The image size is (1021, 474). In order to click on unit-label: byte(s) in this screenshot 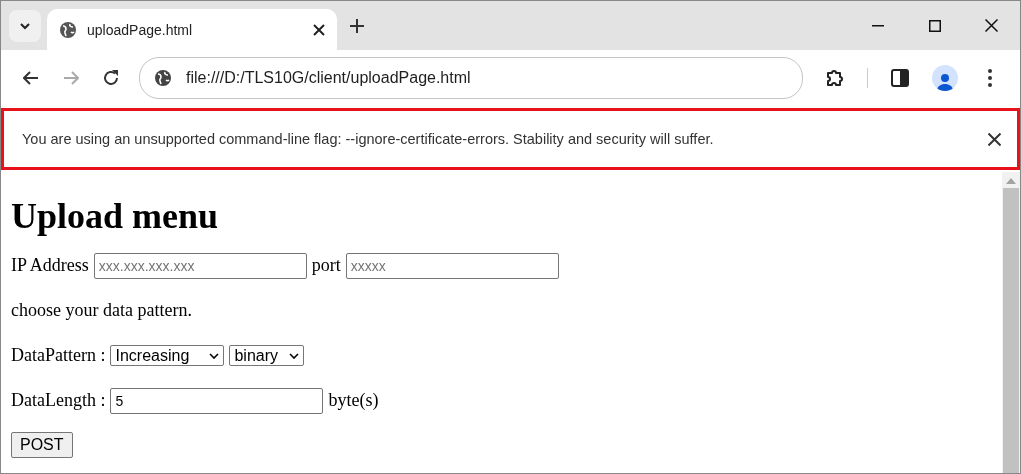, I will do `click(353, 400)`.